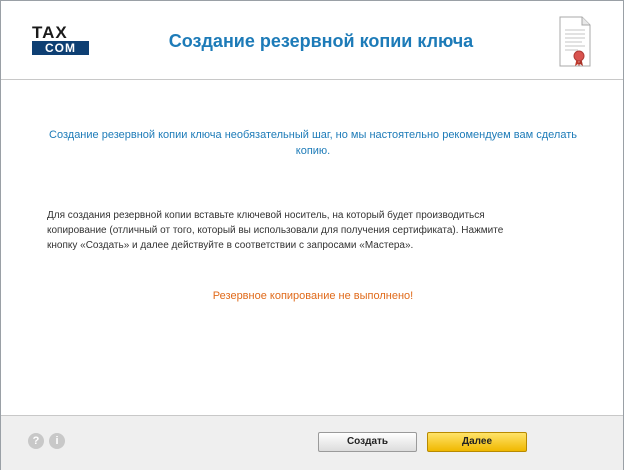 The width and height of the screenshot is (624, 470). What do you see at coordinates (36, 441) in the screenshot?
I see `help-icon: ?` at bounding box center [36, 441].